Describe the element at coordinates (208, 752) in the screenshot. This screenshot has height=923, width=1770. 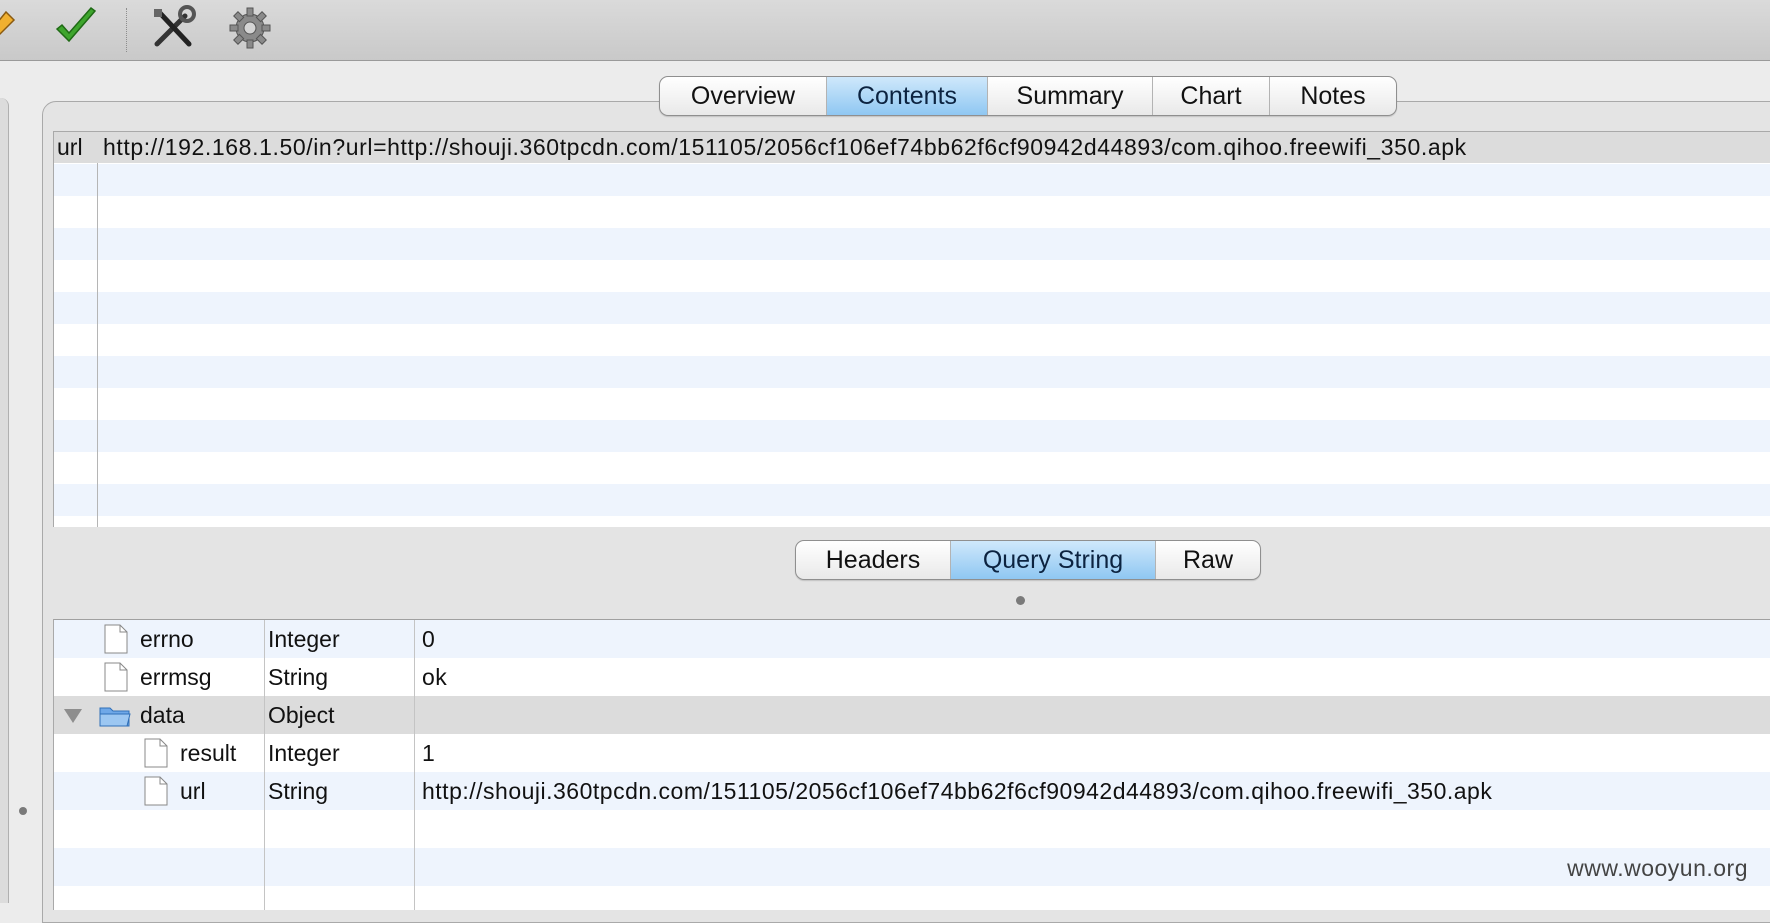
I see `tree-row-name: result` at that location.